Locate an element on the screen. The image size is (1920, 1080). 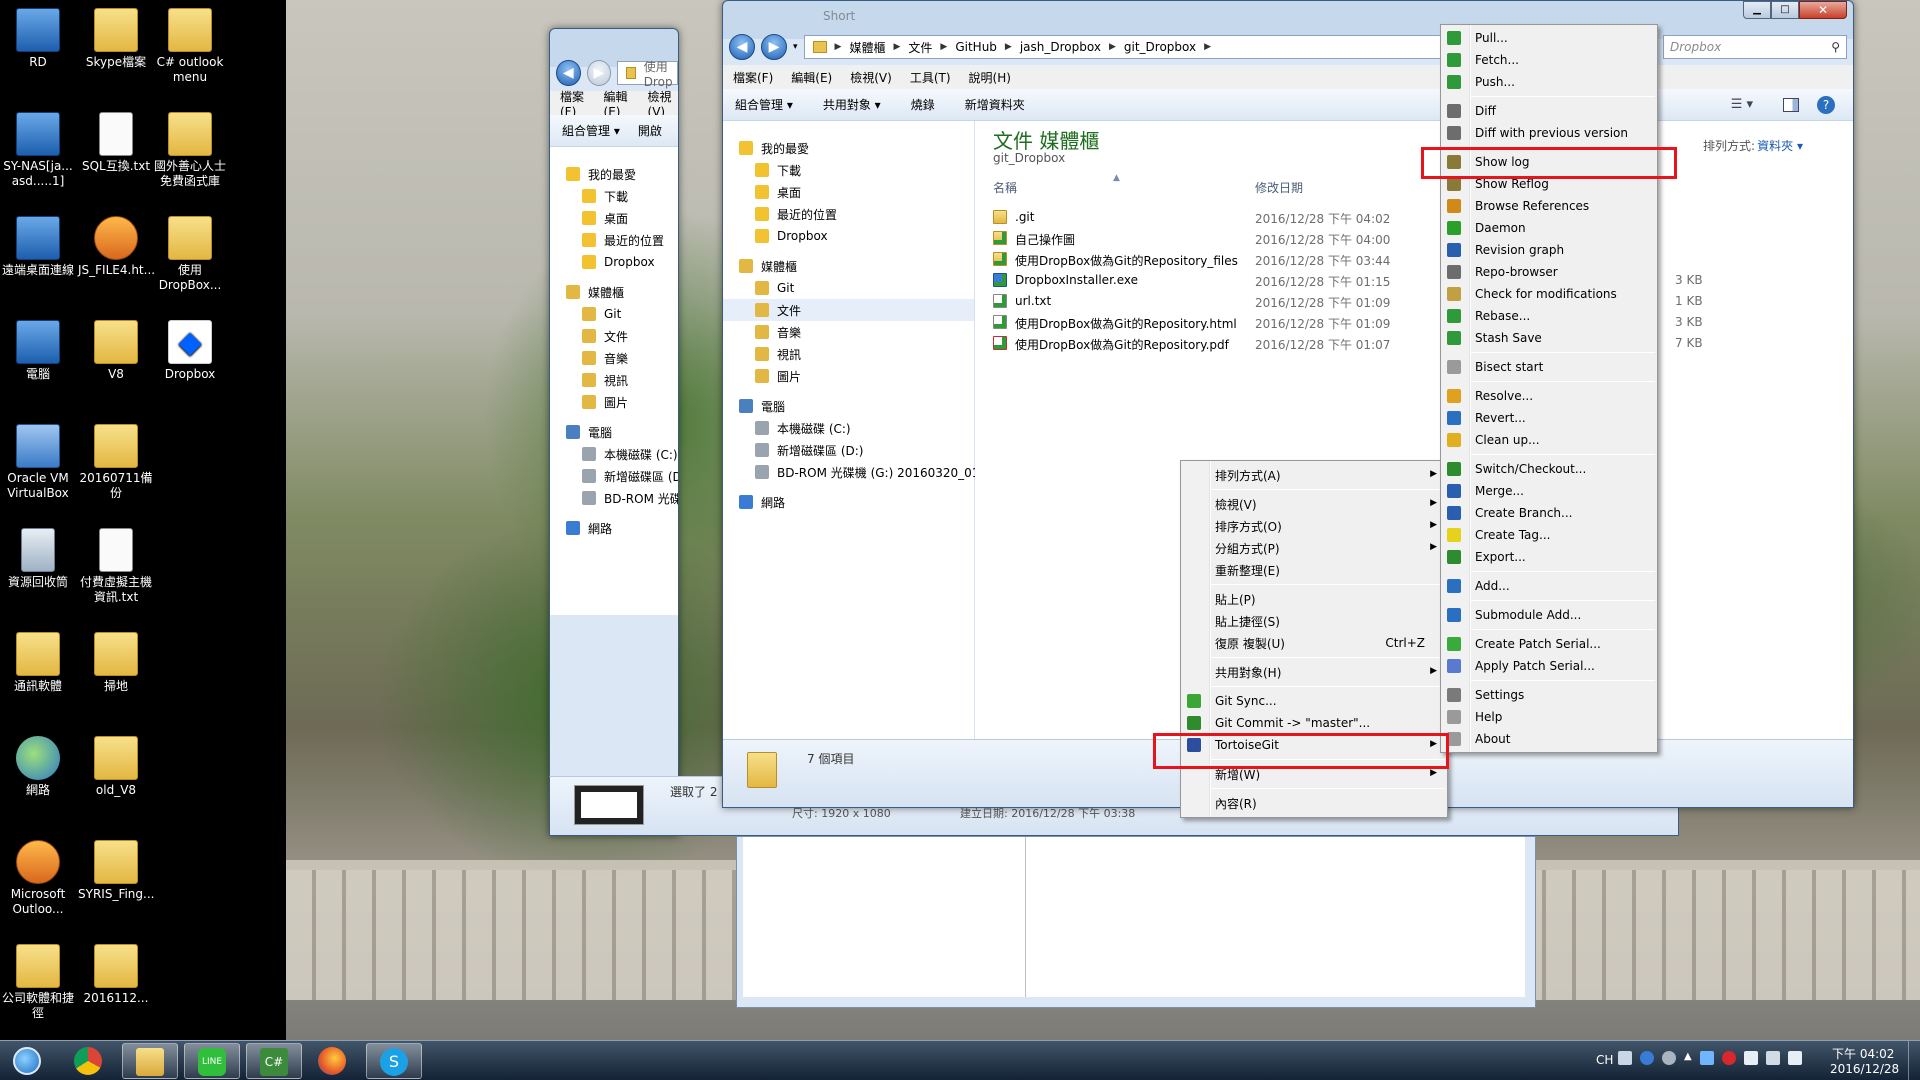
input-language: CH is located at coordinates (1604, 1060).